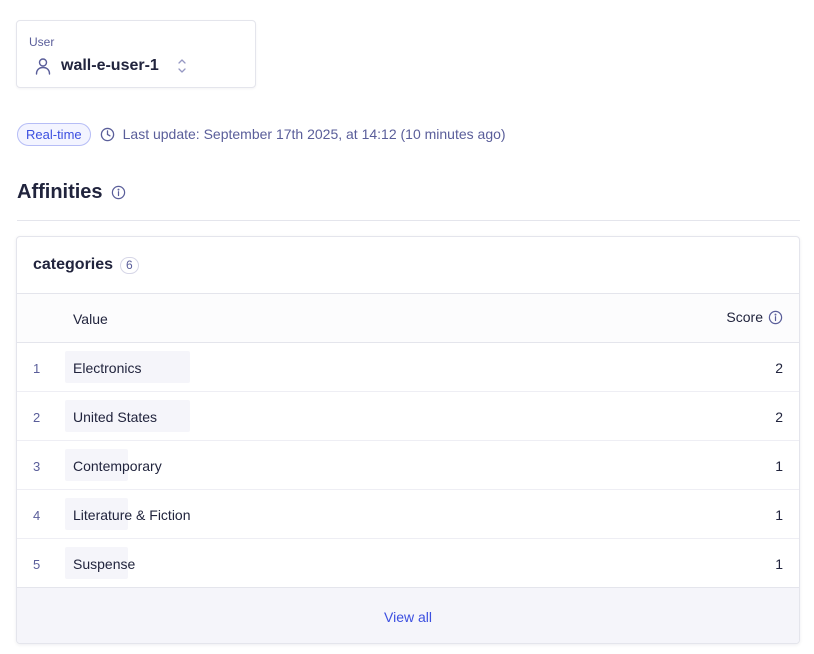 This screenshot has height=654, width=814. I want to click on table-row: 3 Contemporary 1, so click(408, 465).